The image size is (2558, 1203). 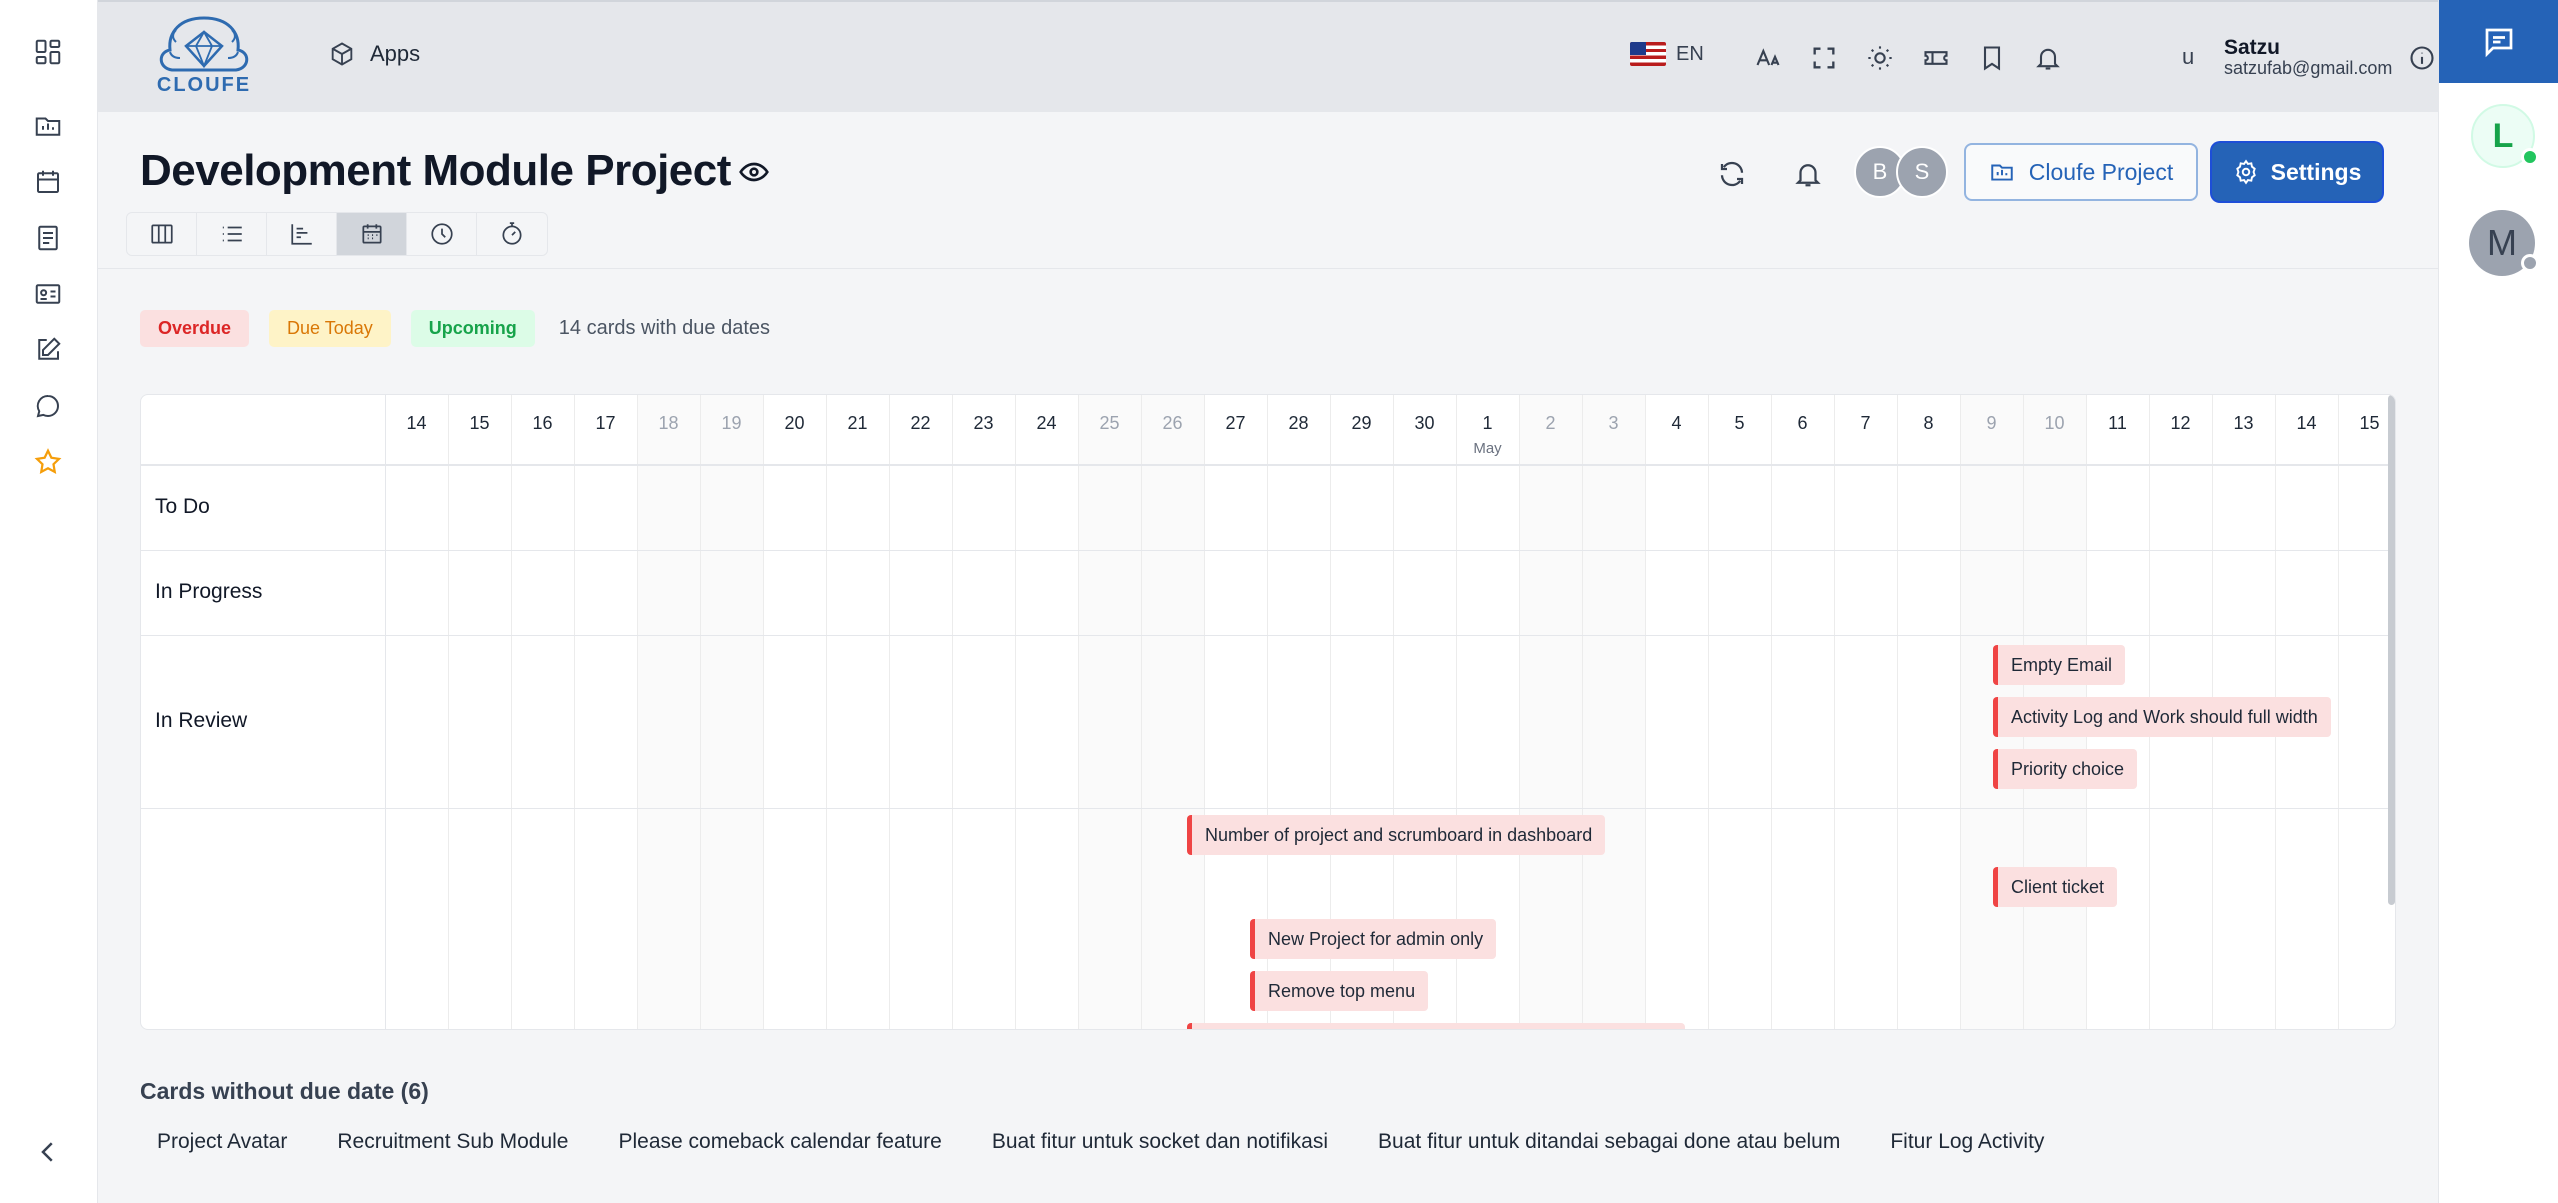 I want to click on document-icon, so click(x=48, y=238).